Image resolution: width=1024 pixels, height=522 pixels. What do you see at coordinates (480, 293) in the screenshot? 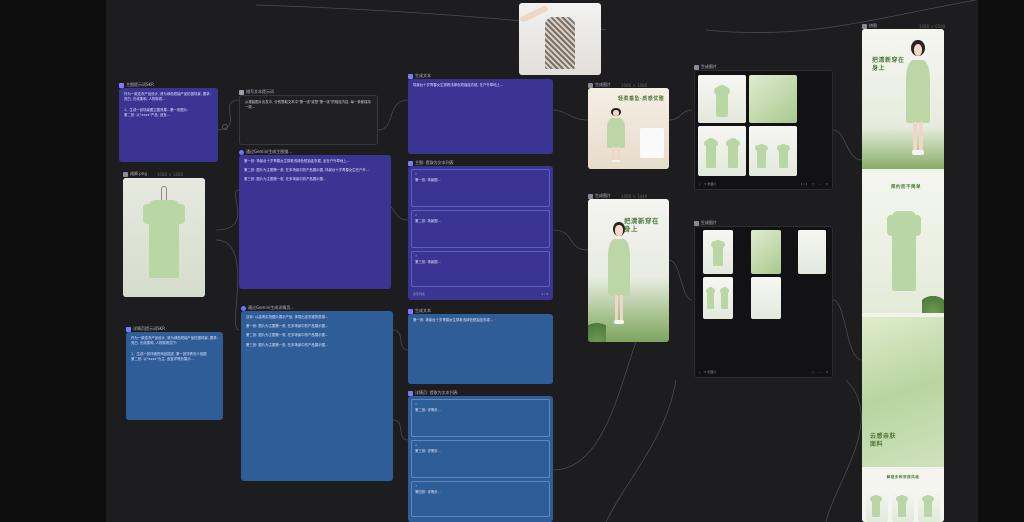
I see `split1-footer: 文字列表 1 / 3` at bounding box center [480, 293].